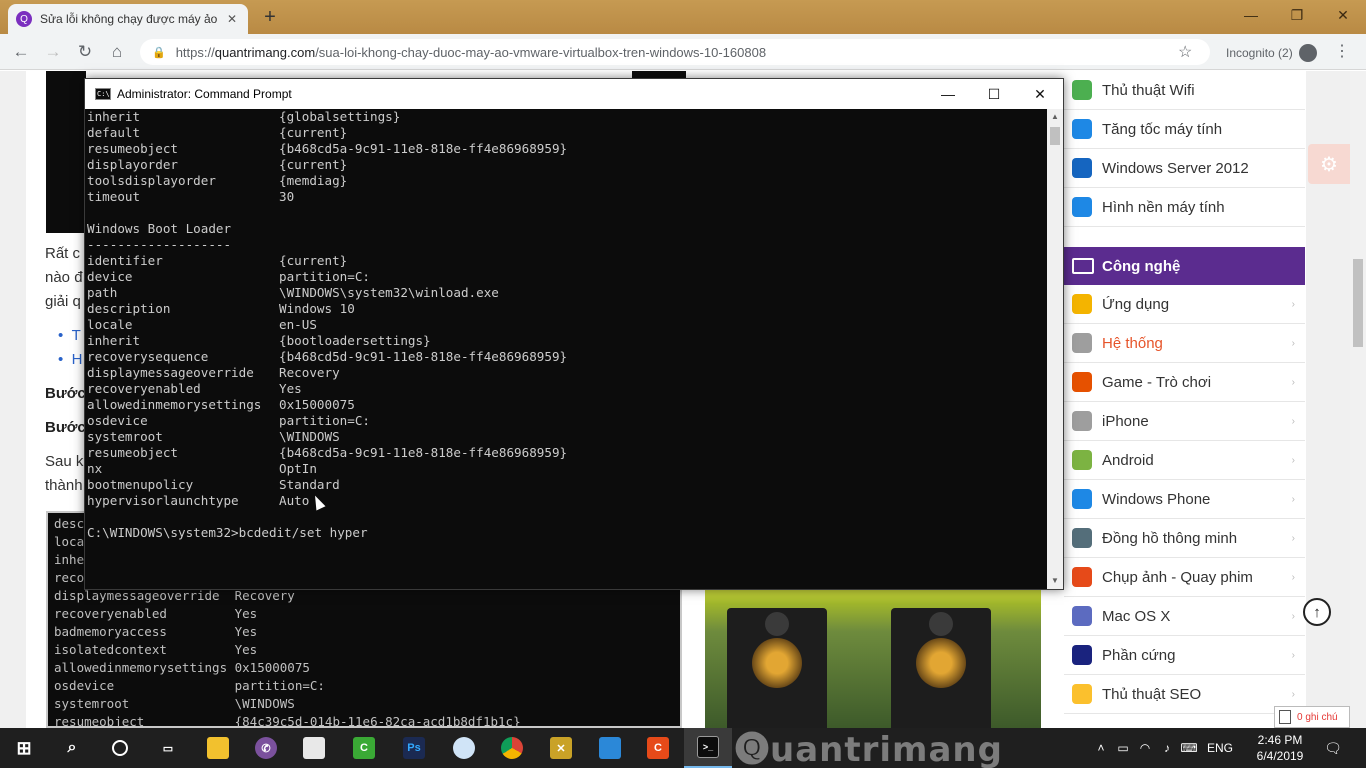 The height and width of the screenshot is (768, 1366). What do you see at coordinates (994, 94) in the screenshot?
I see `cmd-maximize-button: ☐` at bounding box center [994, 94].